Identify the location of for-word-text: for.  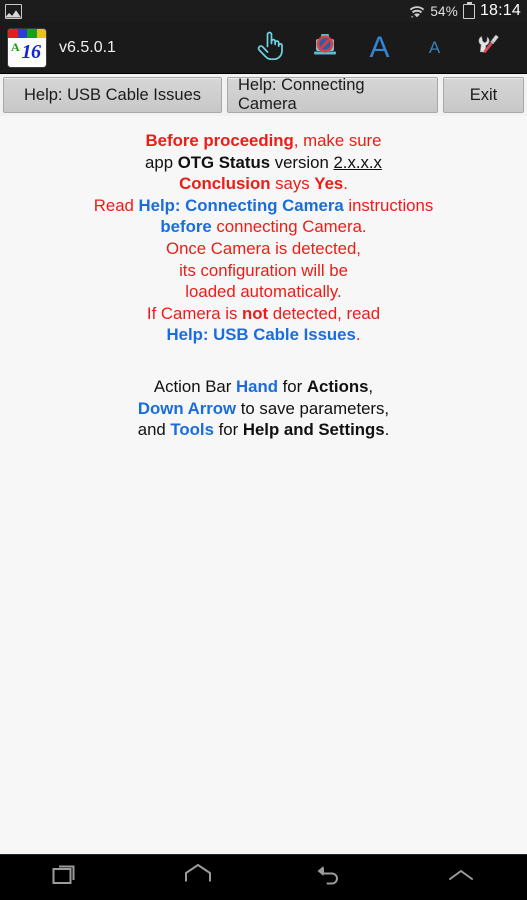
(292, 386).